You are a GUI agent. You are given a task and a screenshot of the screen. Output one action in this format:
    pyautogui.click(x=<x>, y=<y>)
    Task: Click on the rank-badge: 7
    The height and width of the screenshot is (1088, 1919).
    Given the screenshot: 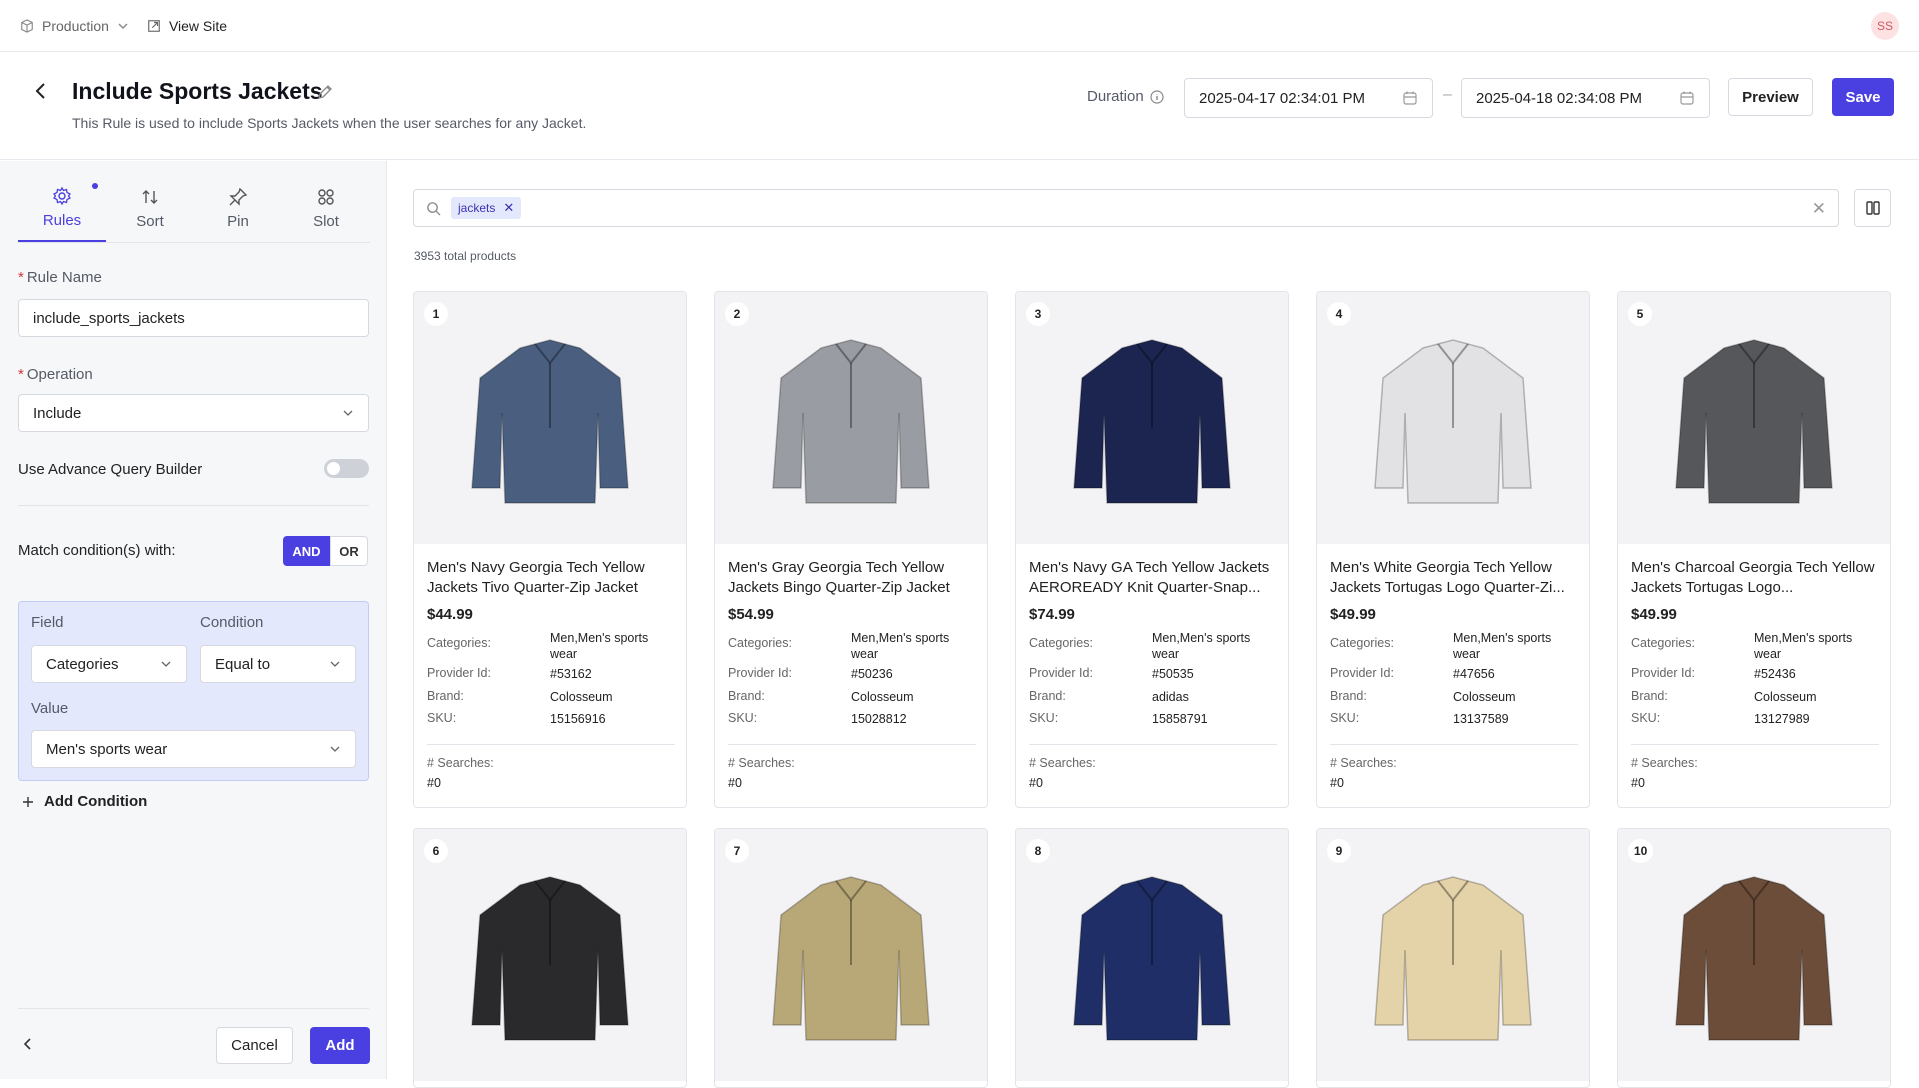 What is the action you would take?
    pyautogui.click(x=737, y=851)
    